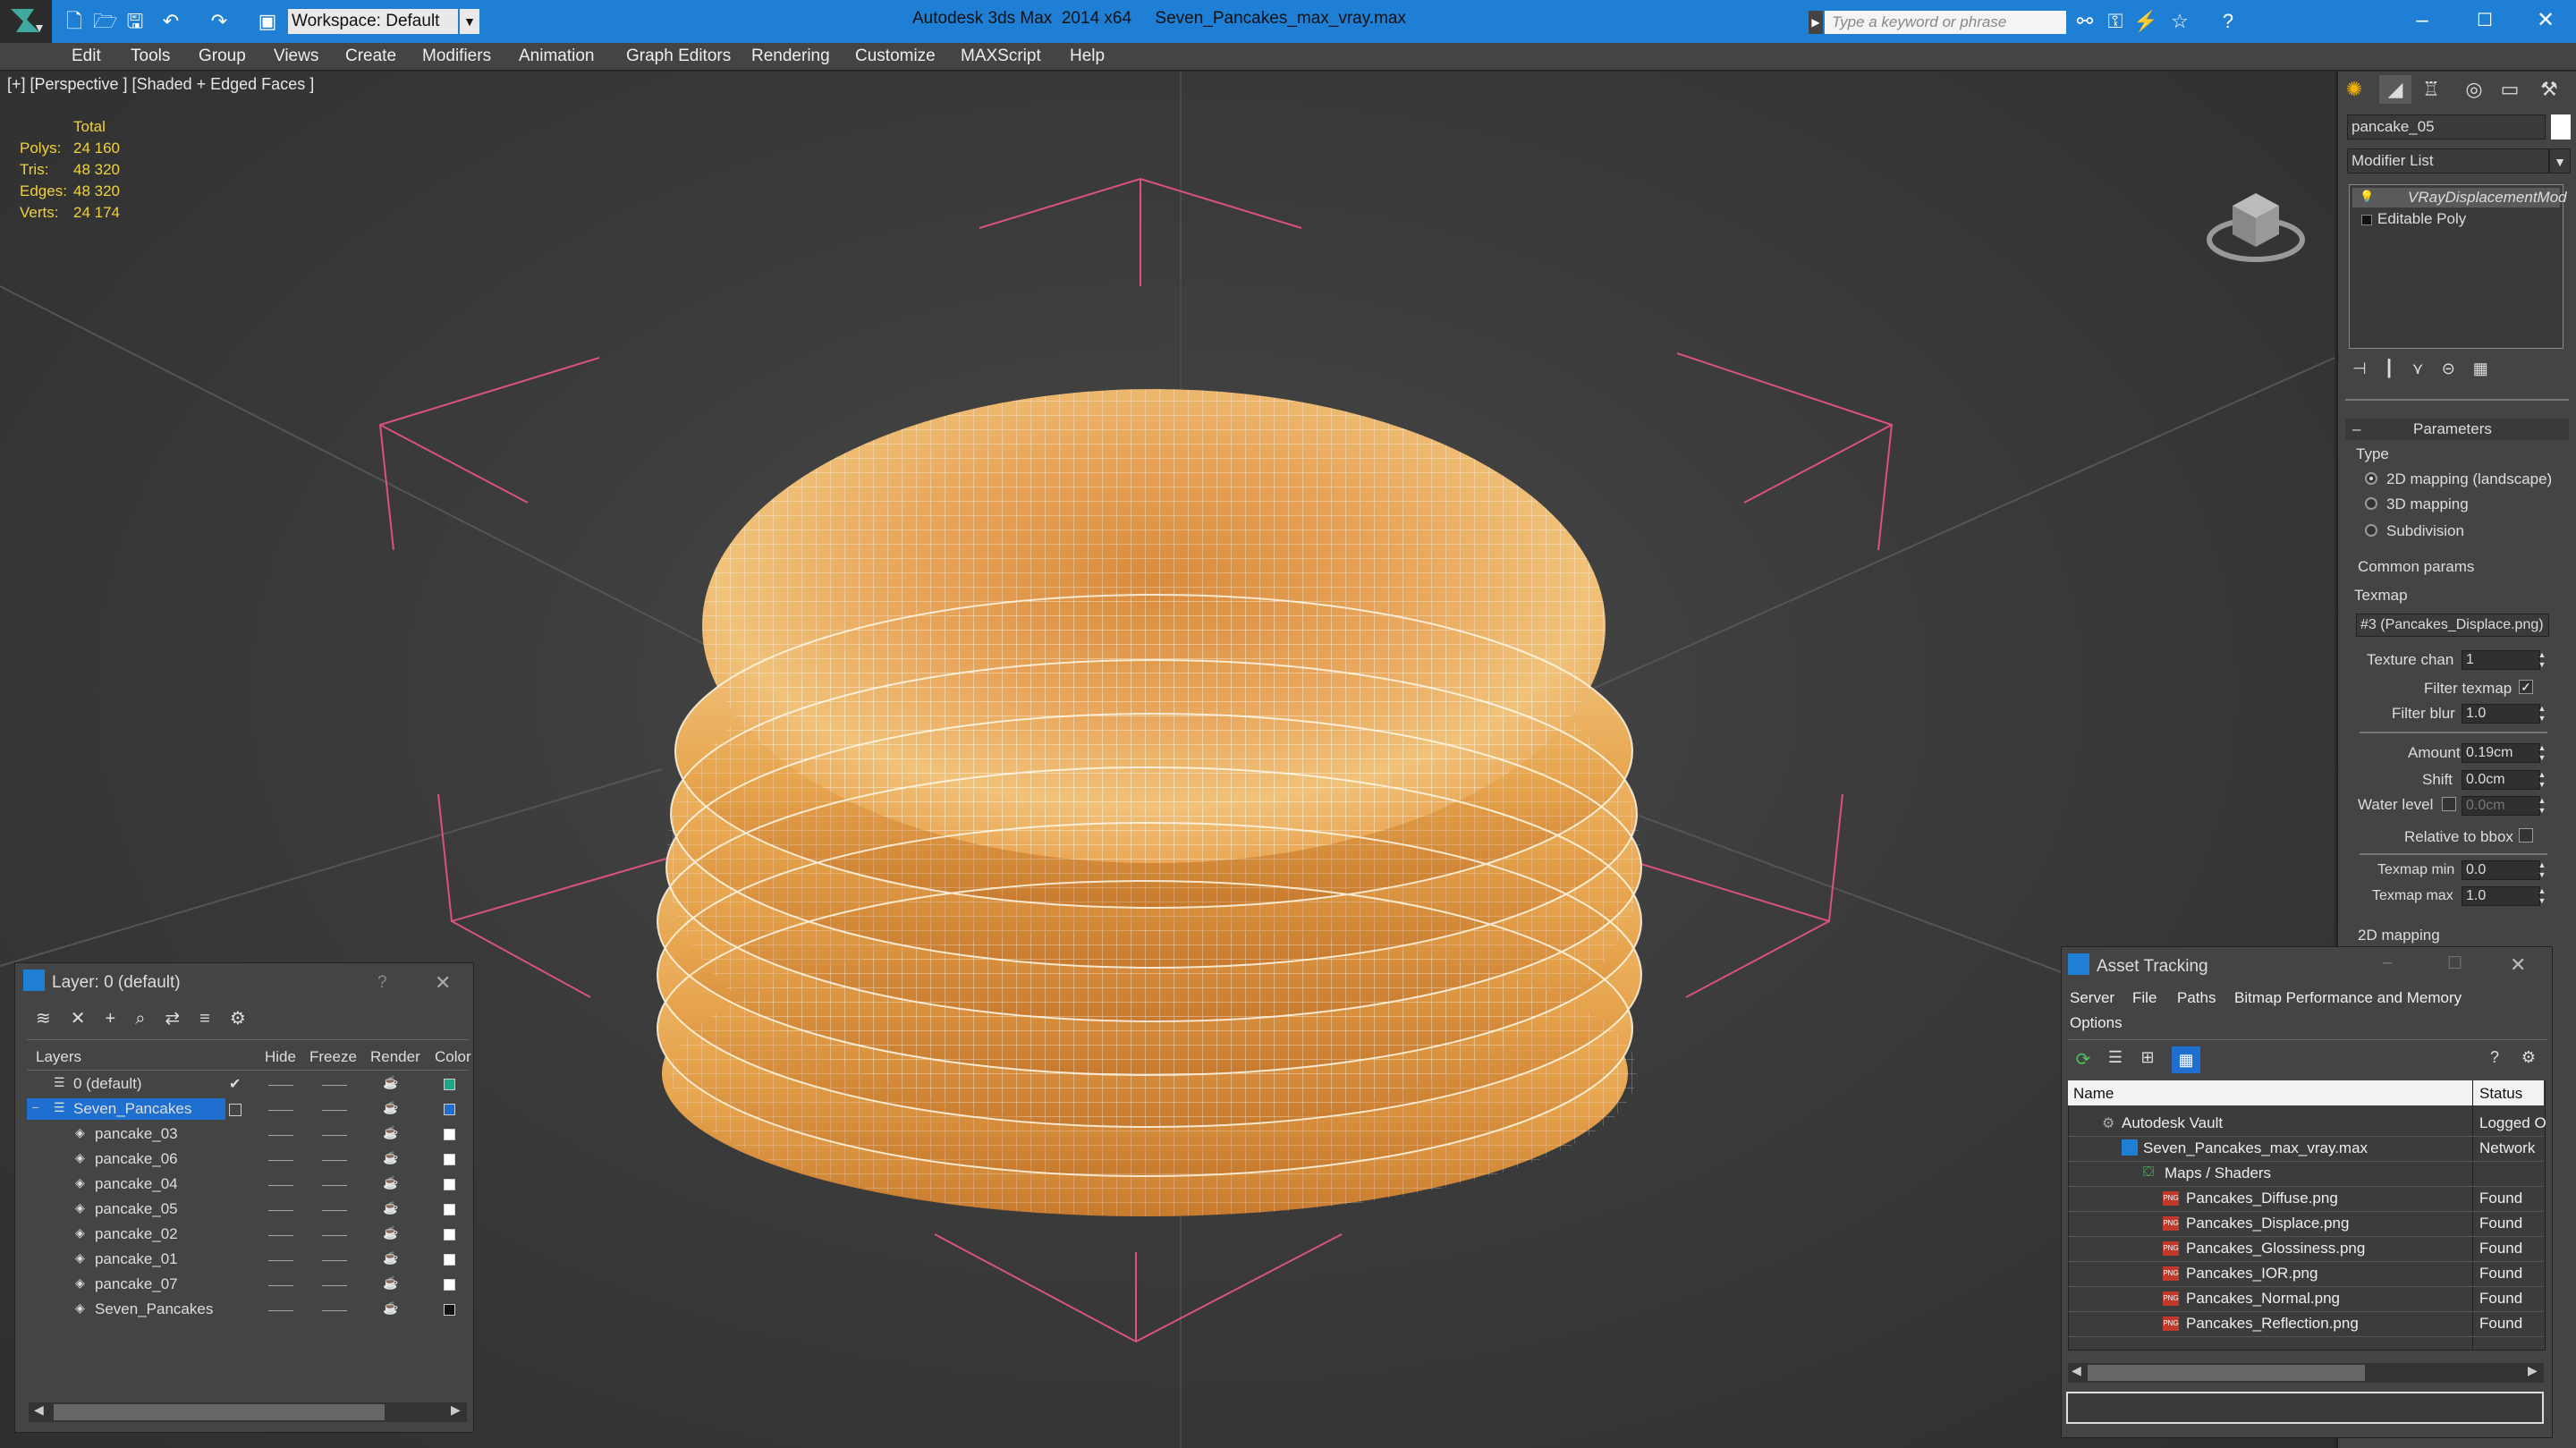 This screenshot has width=2576, height=1448. Describe the element at coordinates (2501, 806) in the screenshot. I see `water-level-spinner: 0.0cm` at that location.